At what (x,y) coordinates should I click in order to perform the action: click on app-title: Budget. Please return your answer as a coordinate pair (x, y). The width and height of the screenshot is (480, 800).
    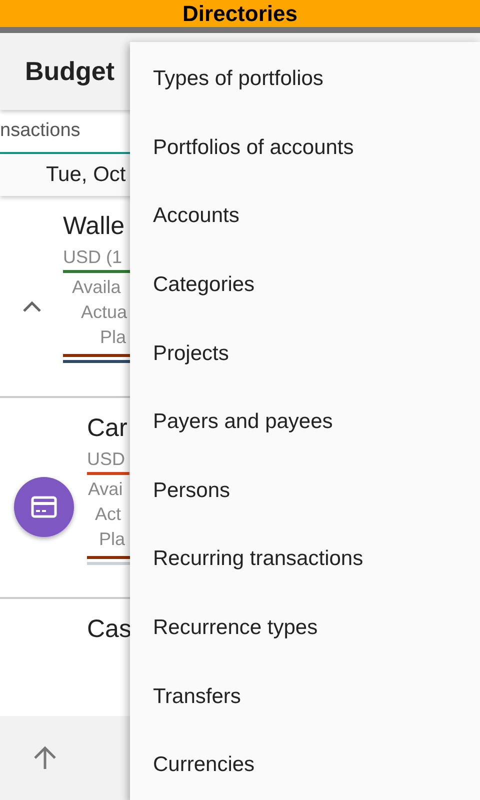
    Looking at the image, I should click on (70, 71).